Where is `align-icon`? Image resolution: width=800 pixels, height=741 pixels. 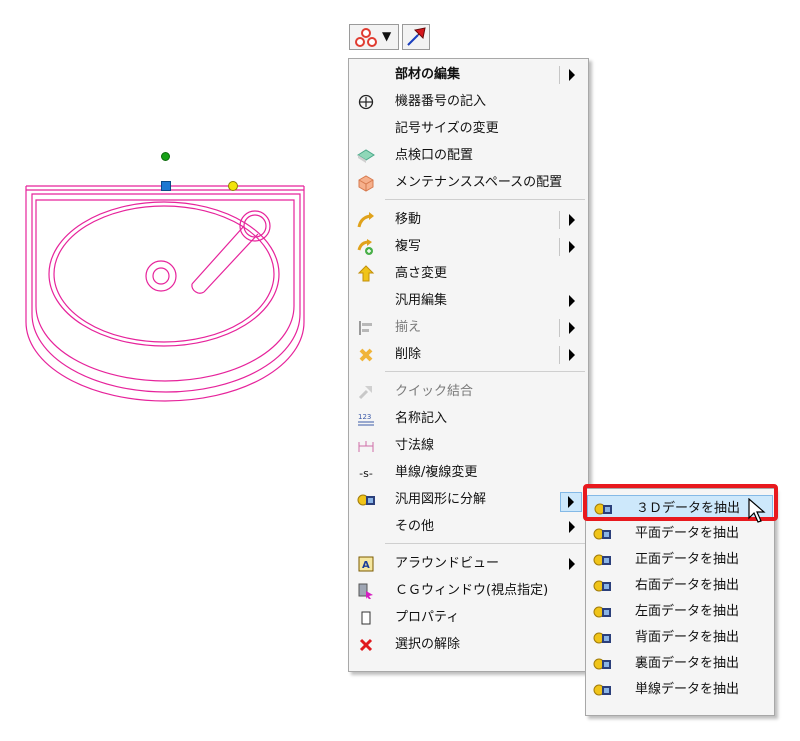 align-icon is located at coordinates (366, 328).